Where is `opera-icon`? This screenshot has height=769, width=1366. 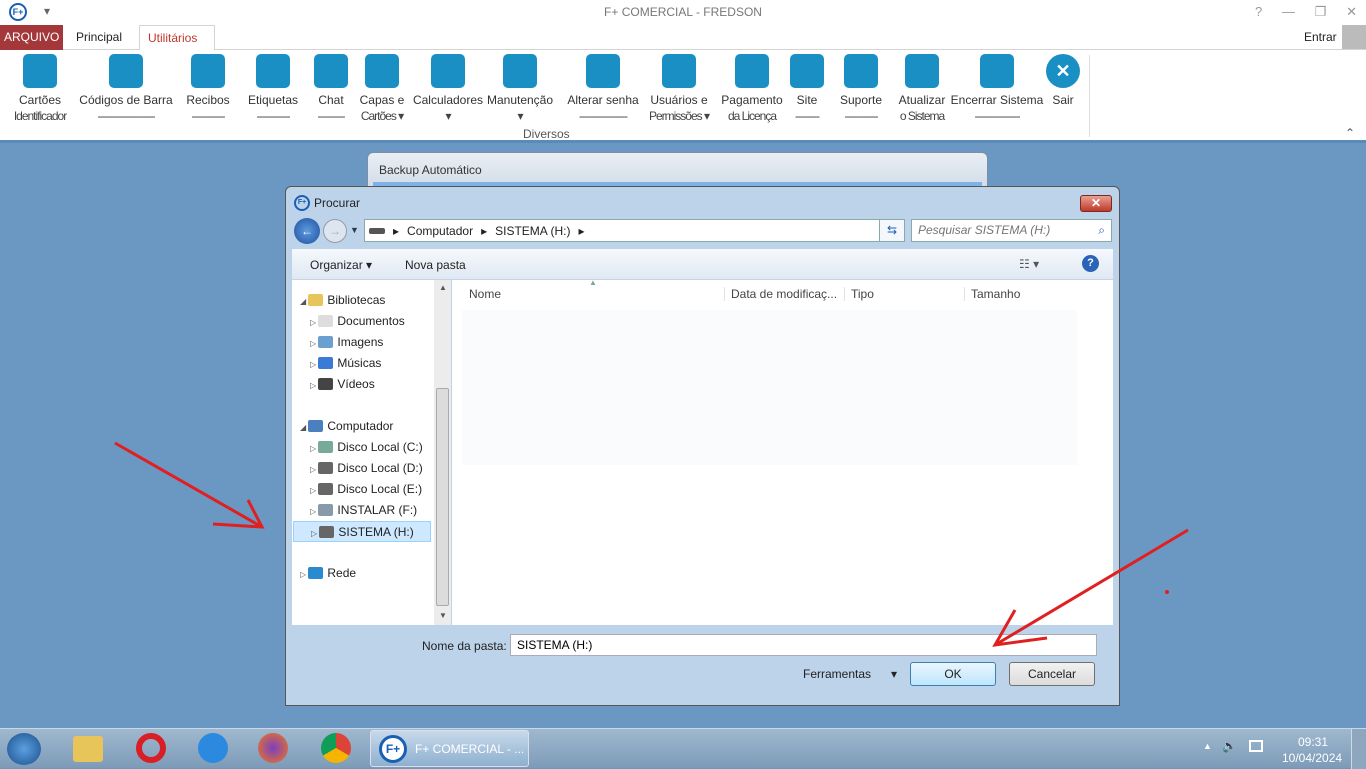 opera-icon is located at coordinates (151, 748).